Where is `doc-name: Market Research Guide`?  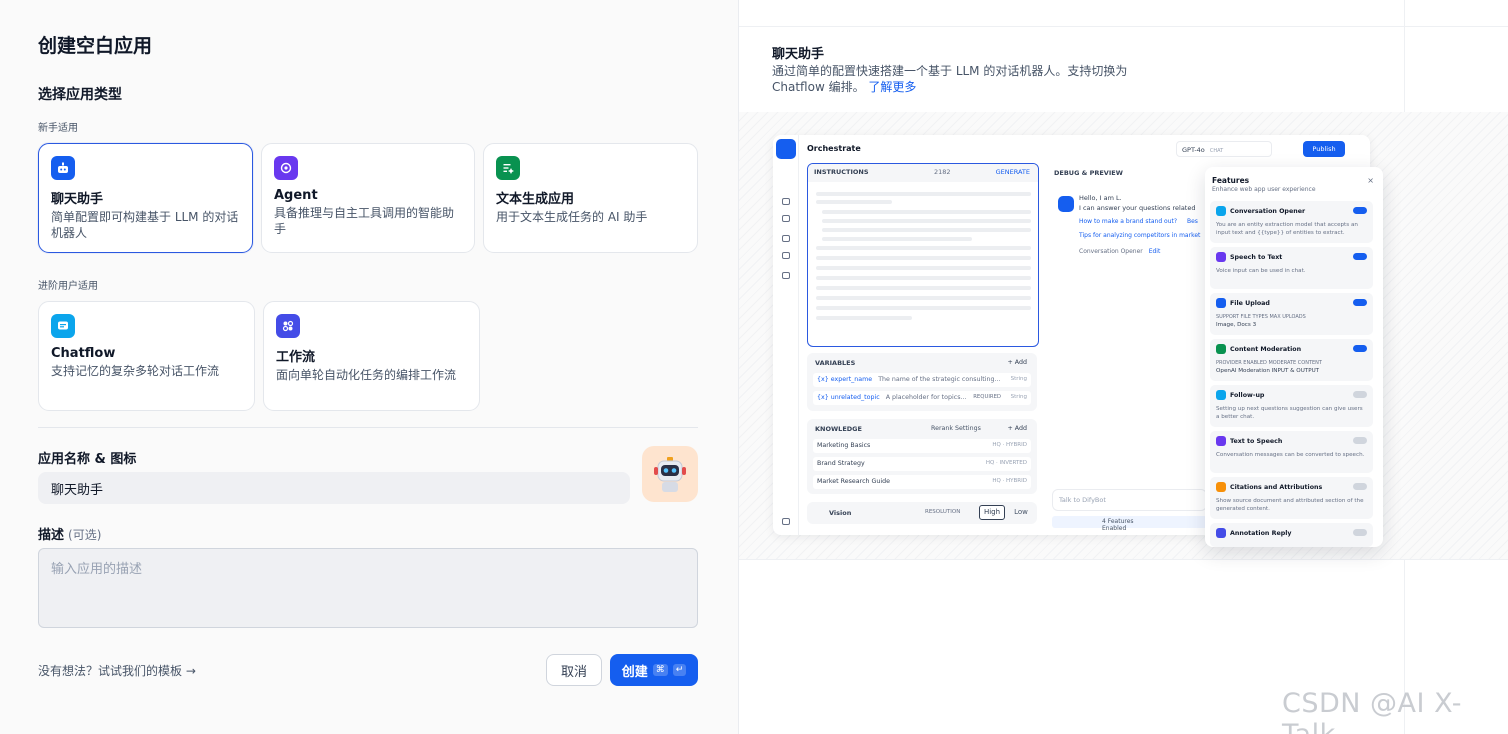 doc-name: Market Research Guide is located at coordinates (854, 481).